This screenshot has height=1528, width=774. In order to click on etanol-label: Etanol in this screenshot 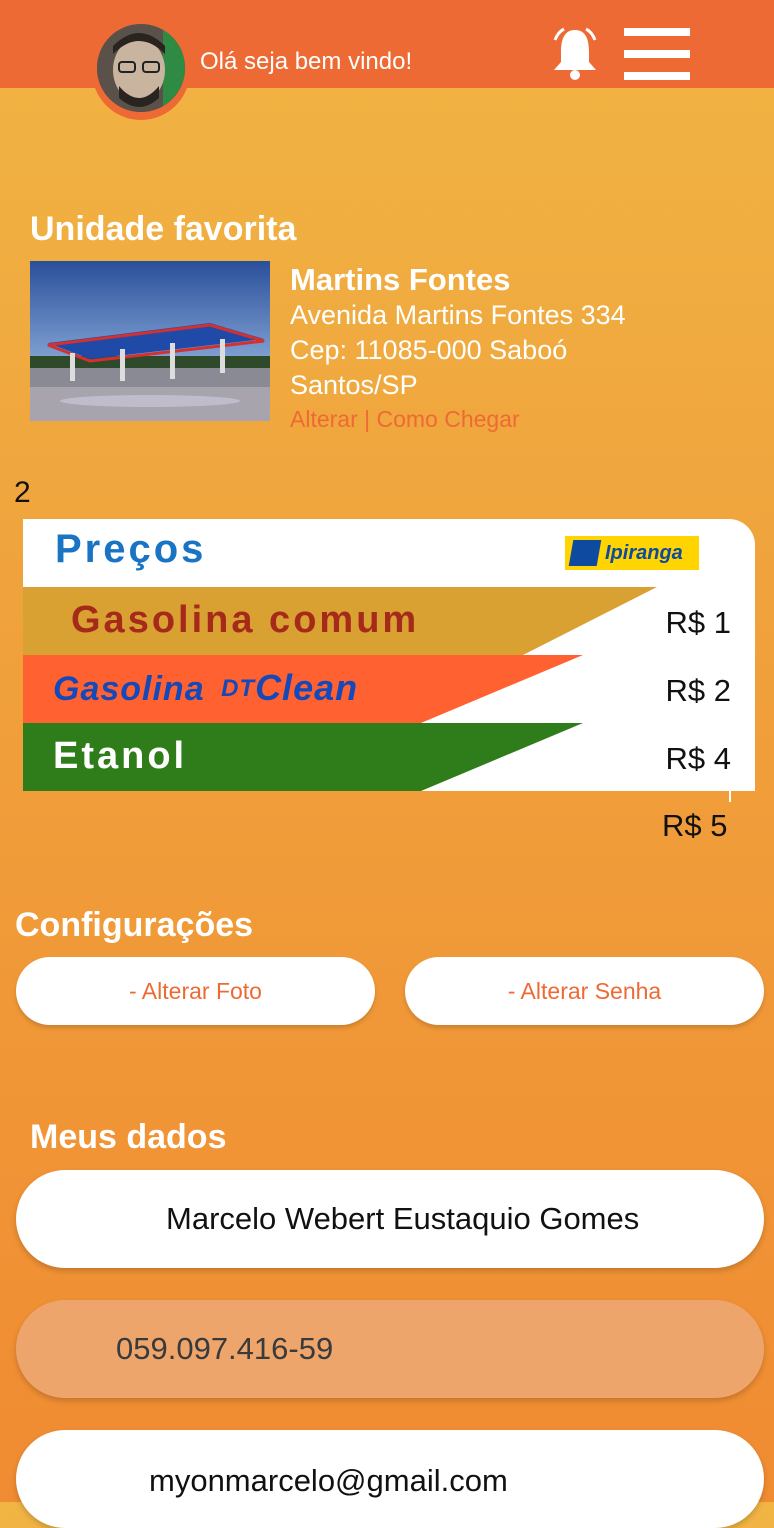, I will do `click(120, 756)`.